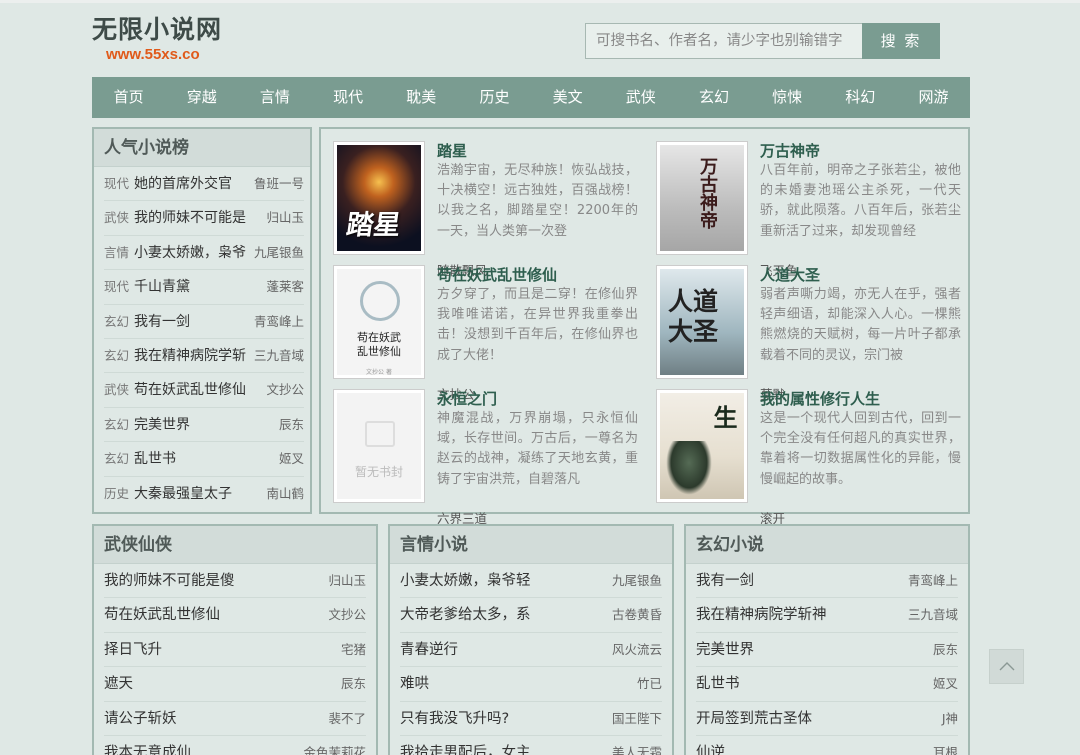 The height and width of the screenshot is (755, 1080). I want to click on nav-item: 耽美, so click(421, 97).